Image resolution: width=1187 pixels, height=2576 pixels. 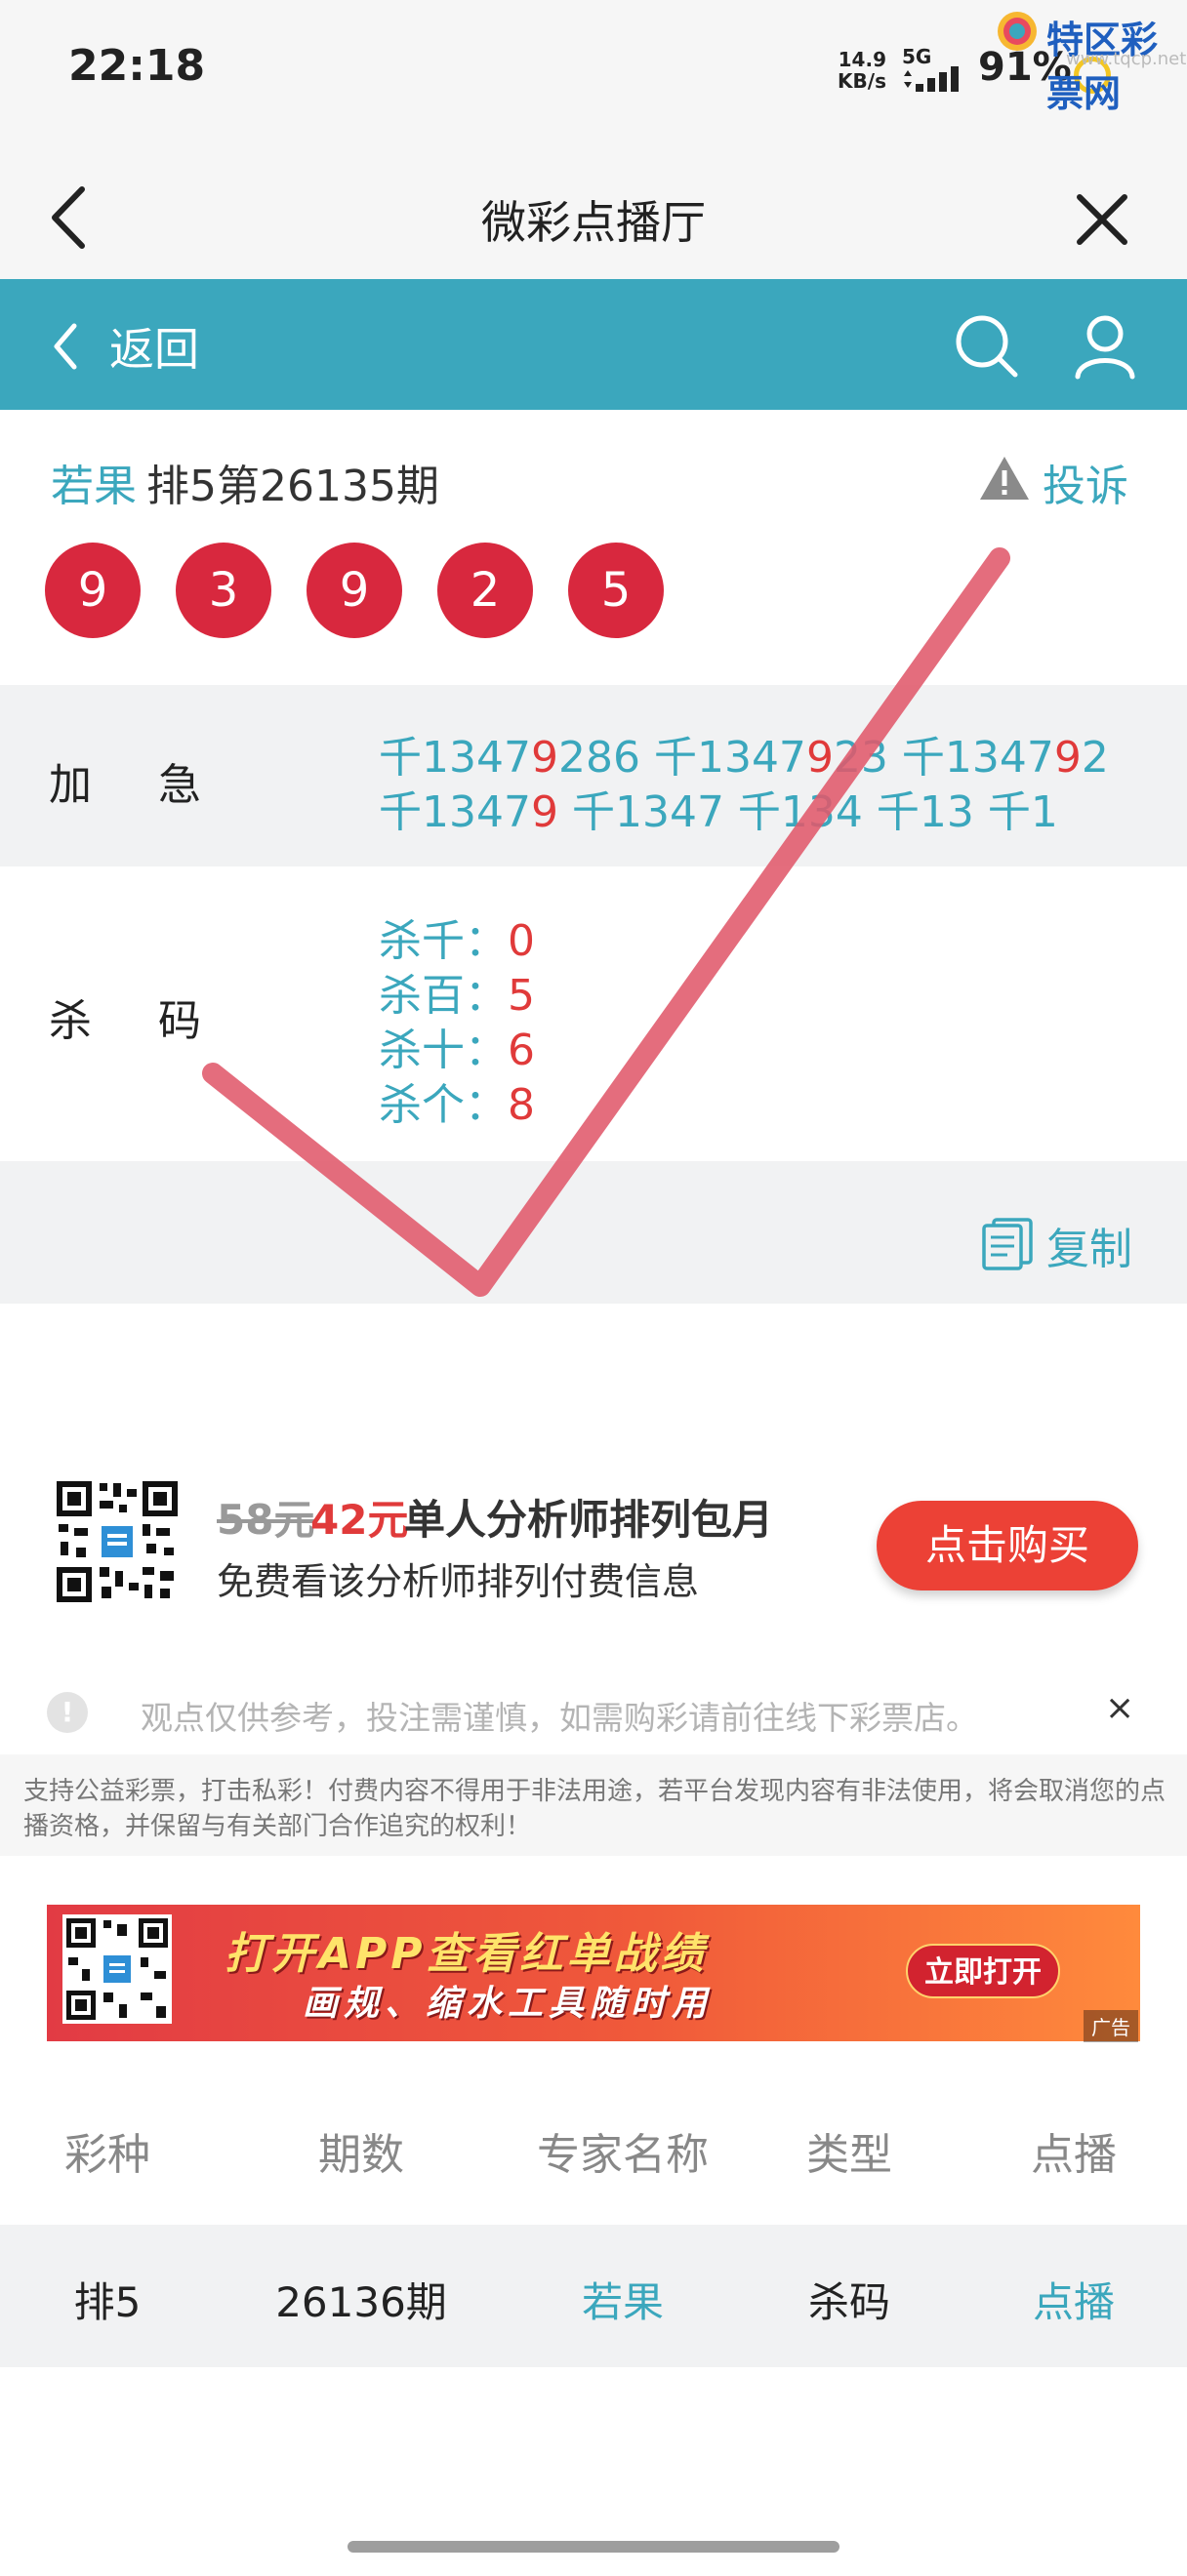 I want to click on search-icon, so click(x=986, y=345).